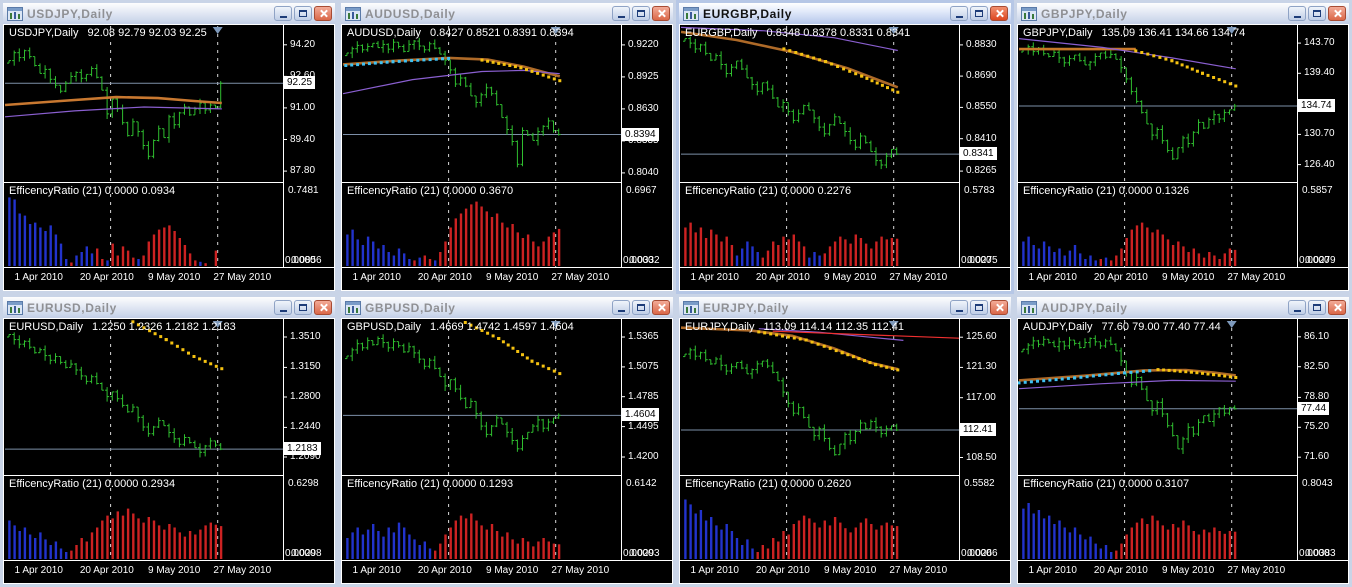 The height and width of the screenshot is (587, 1352). I want to click on window-titlebar: EURJPY,Daily, so click(845, 307).